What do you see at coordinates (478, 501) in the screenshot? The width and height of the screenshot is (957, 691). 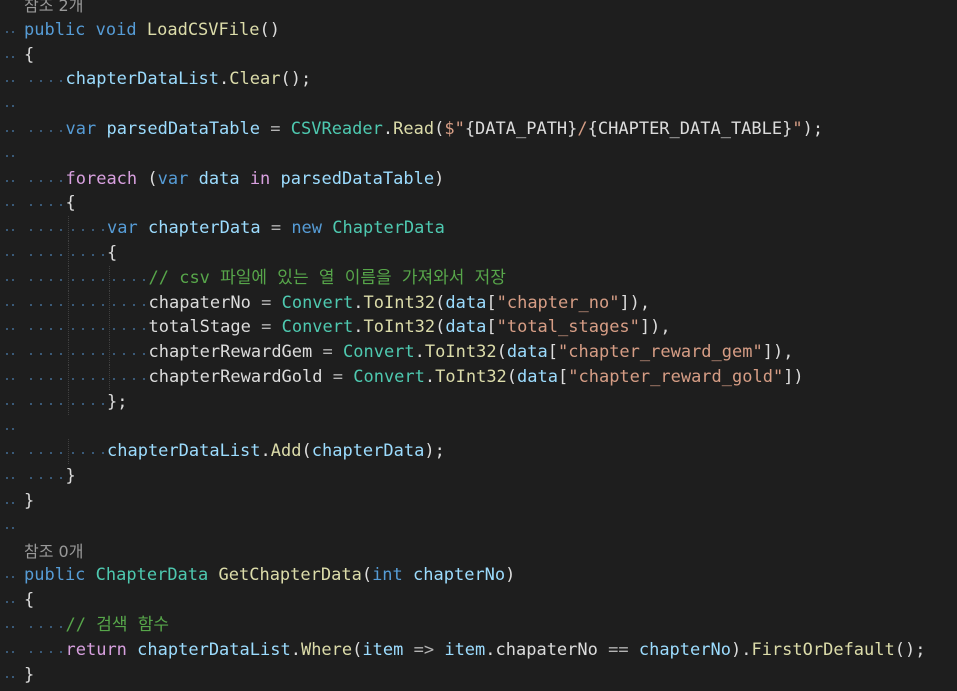 I see `code-line: }` at bounding box center [478, 501].